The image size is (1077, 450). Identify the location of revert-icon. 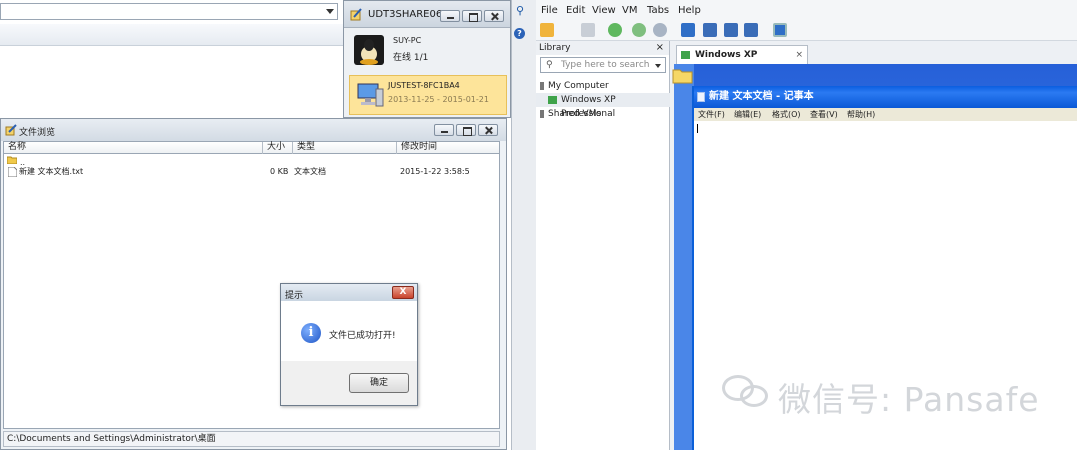
(639, 30).